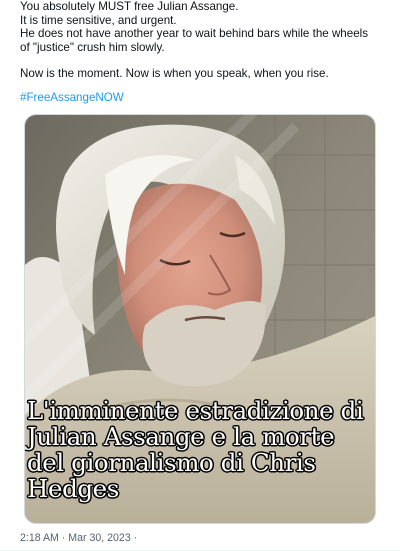 The image size is (400, 551). What do you see at coordinates (129, 6) in the screenshot?
I see `tweet-line-1: You absolutely MUST free Julian Assange.` at bounding box center [129, 6].